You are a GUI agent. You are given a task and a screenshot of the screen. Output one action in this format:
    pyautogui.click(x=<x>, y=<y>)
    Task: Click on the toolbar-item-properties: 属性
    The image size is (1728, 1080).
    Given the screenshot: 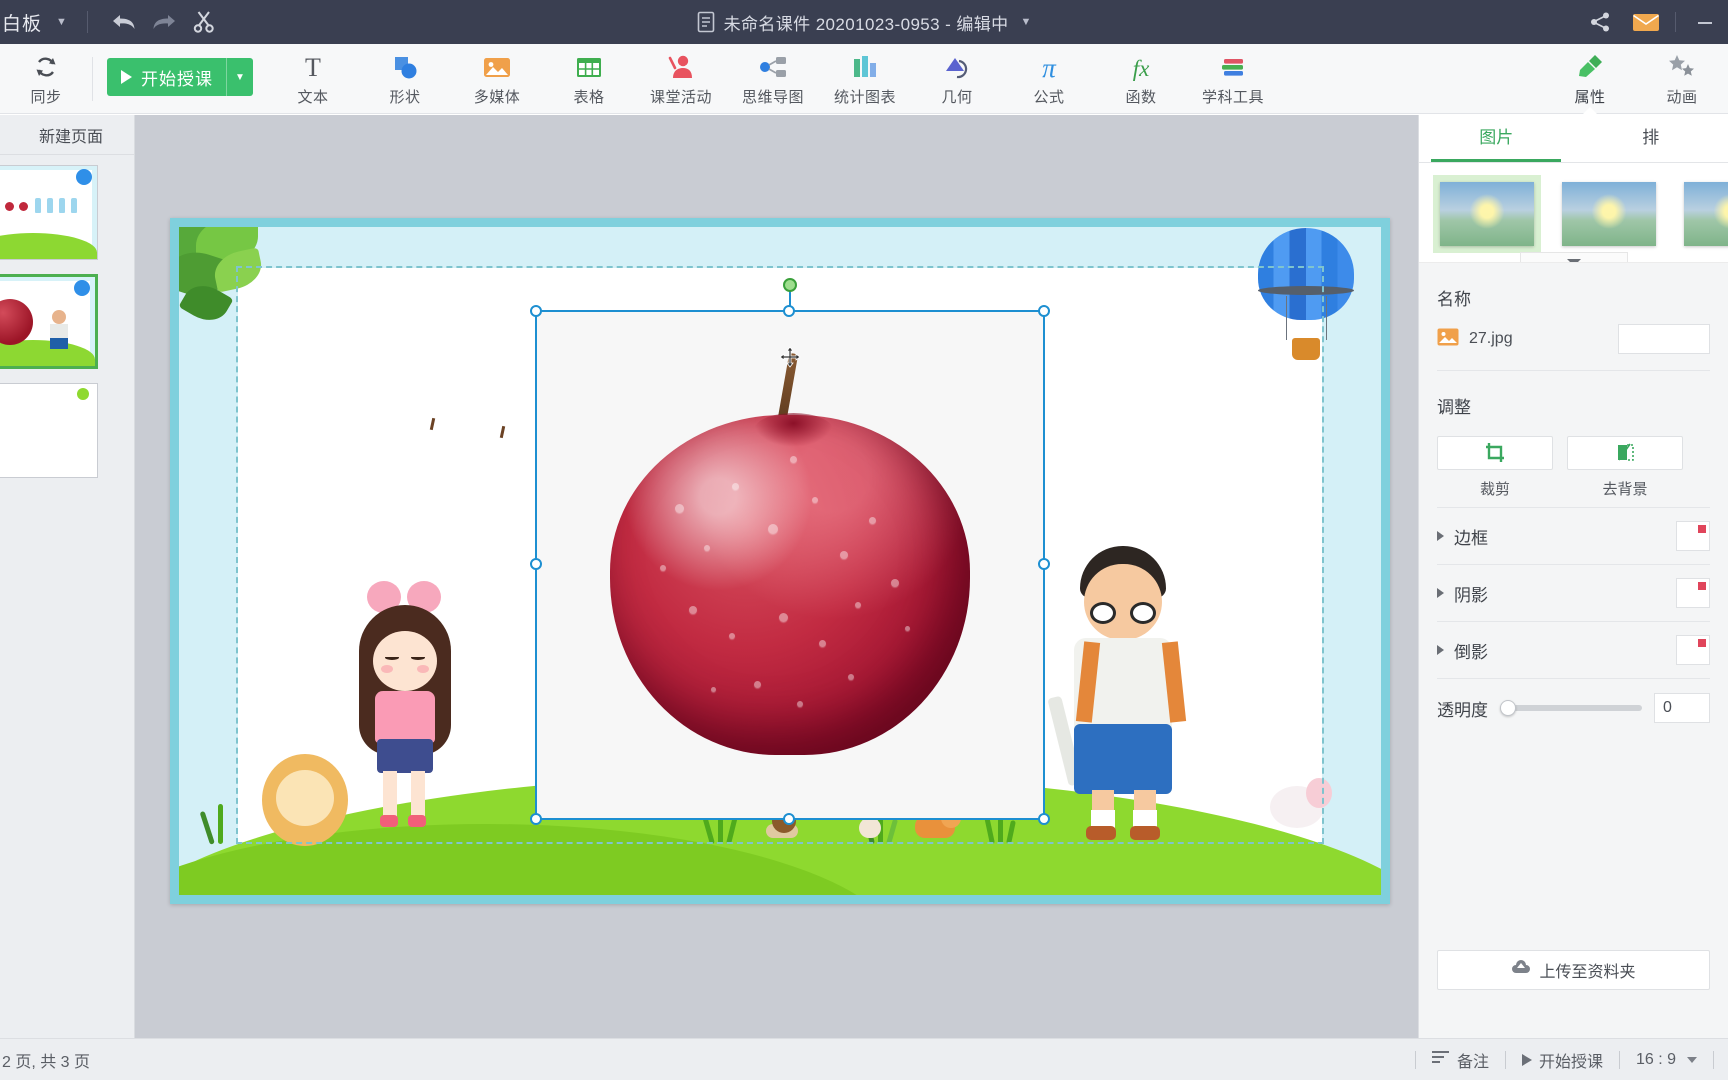 What is the action you would take?
    pyautogui.click(x=1590, y=79)
    